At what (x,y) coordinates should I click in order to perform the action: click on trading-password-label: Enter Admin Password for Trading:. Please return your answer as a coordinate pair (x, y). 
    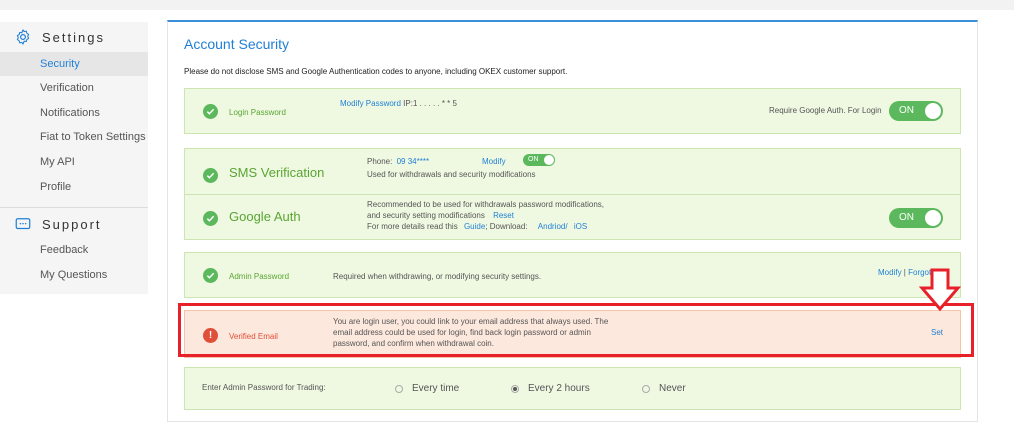
    Looking at the image, I should click on (264, 387).